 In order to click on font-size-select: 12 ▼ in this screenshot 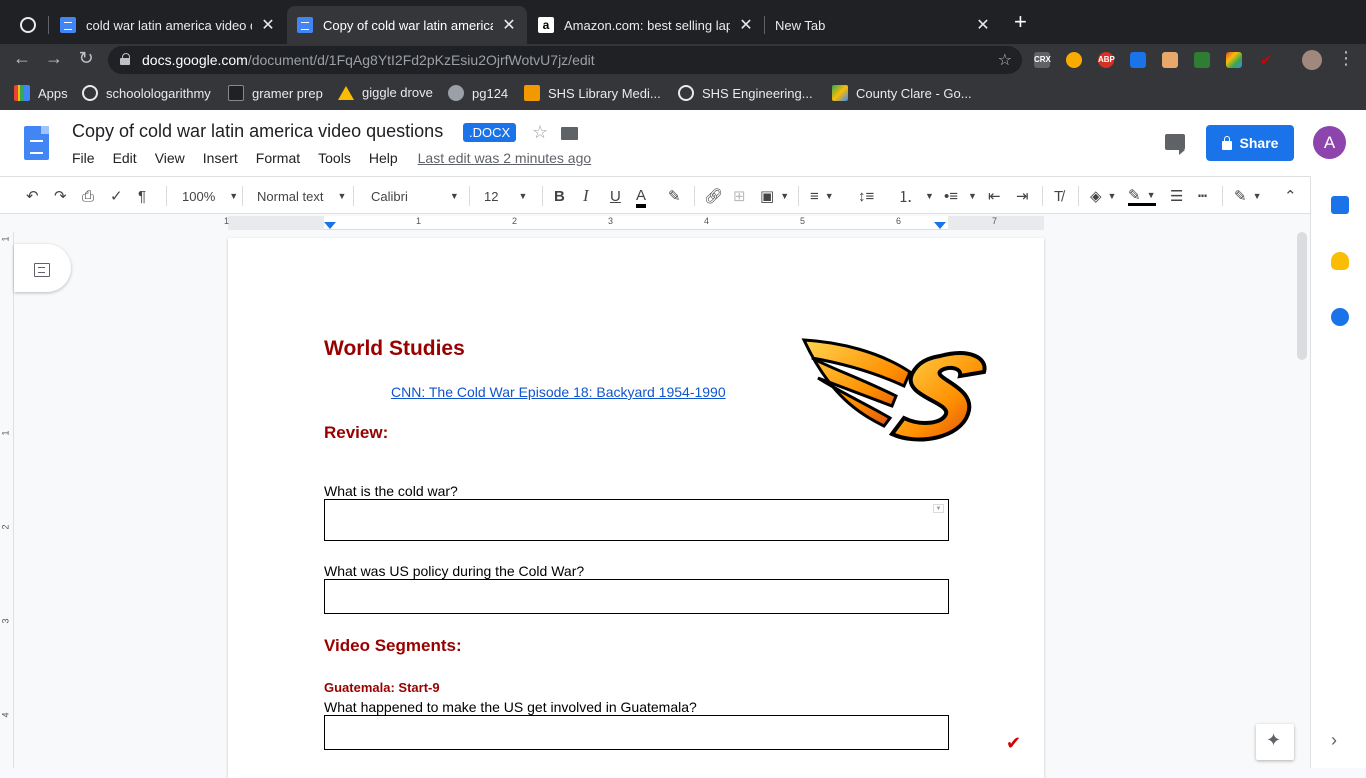, I will do `click(505, 196)`.